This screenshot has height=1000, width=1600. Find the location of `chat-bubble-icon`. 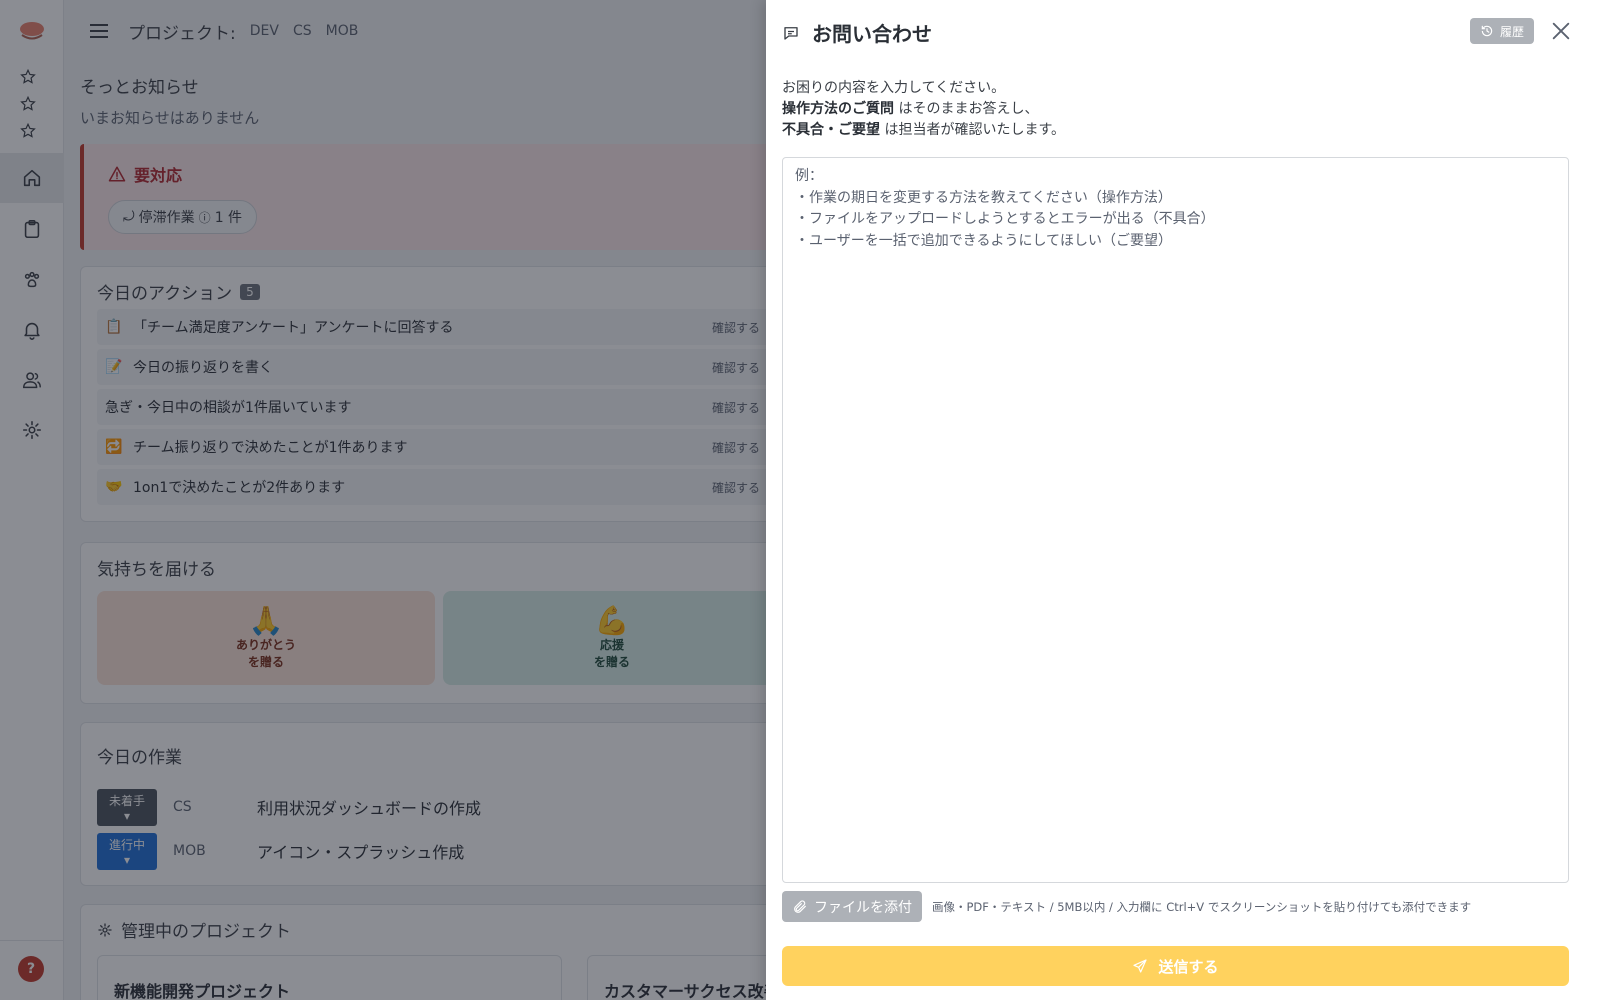

chat-bubble-icon is located at coordinates (791, 33).